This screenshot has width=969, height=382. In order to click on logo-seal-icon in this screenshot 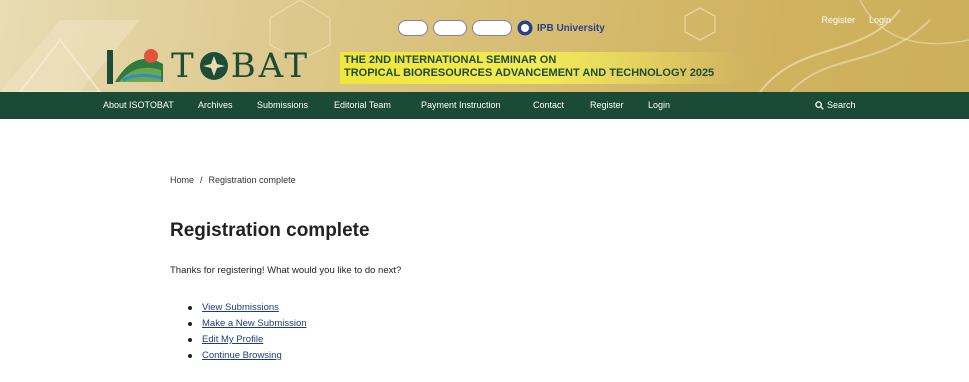, I will do `click(213, 66)`.